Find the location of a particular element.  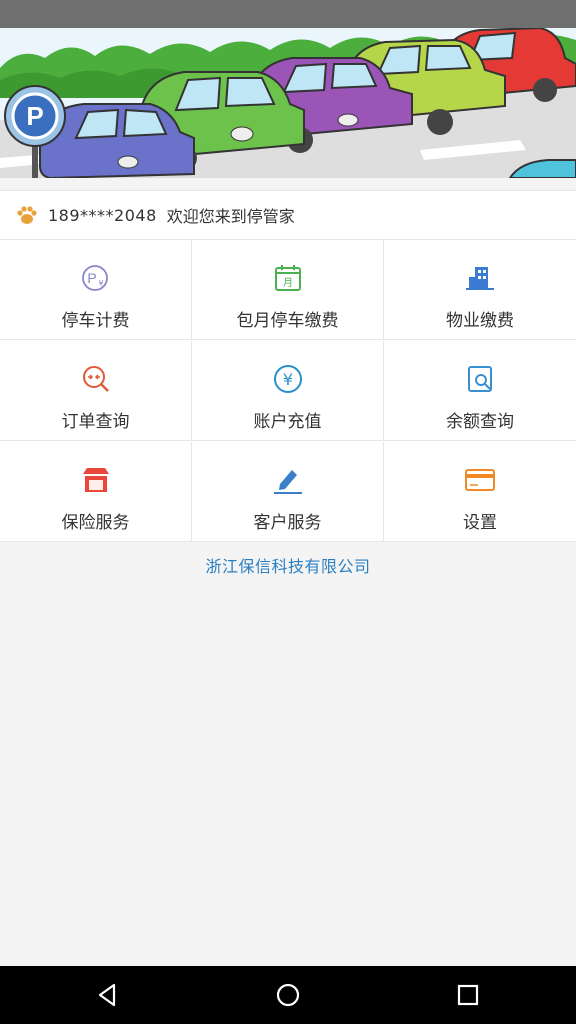

menu-label: 账户充值 is located at coordinates (287, 422).